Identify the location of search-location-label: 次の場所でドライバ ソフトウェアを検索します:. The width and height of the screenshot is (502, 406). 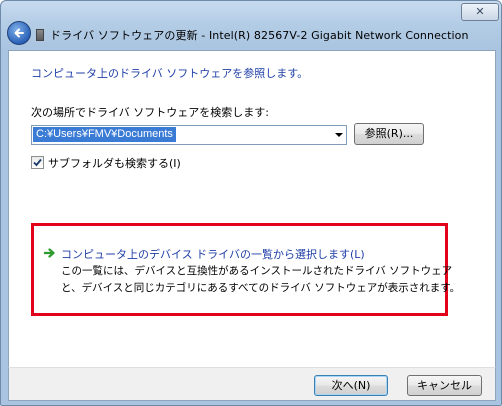
(150, 112).